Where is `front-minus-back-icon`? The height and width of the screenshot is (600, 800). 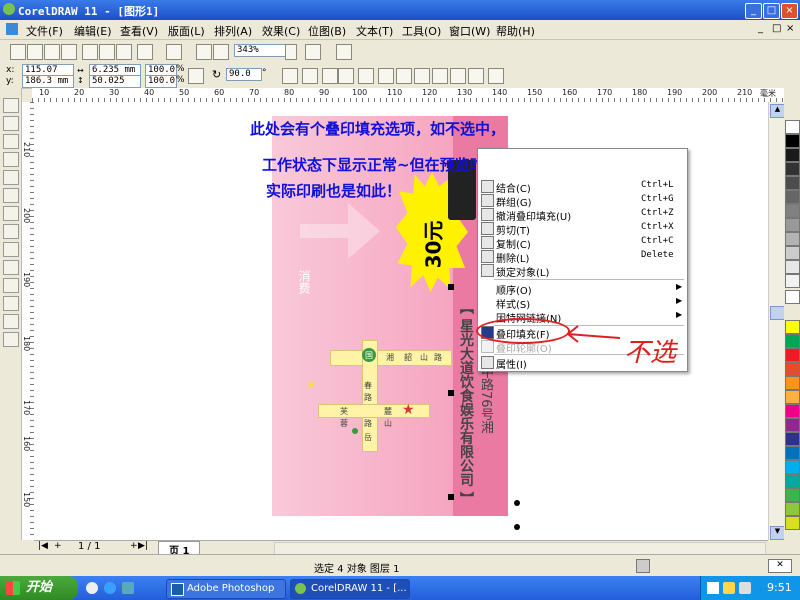
front-minus-back-icon is located at coordinates (458, 76).